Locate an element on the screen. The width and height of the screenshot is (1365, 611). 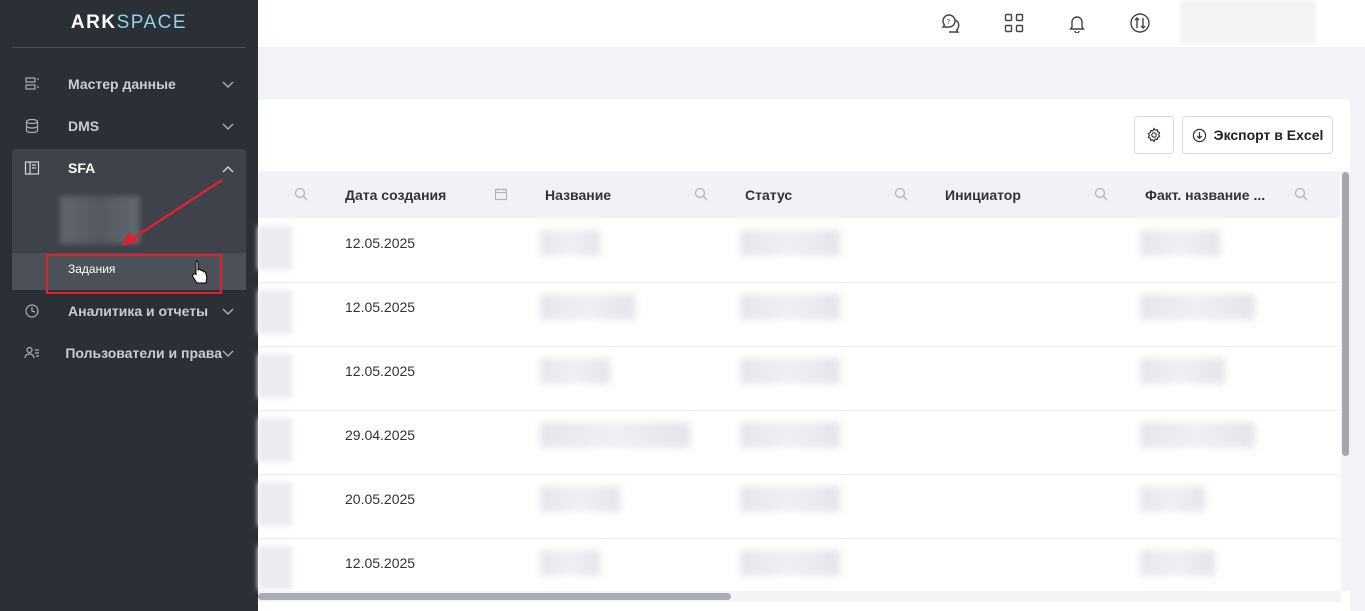
clock-chart-icon is located at coordinates (35, 311).